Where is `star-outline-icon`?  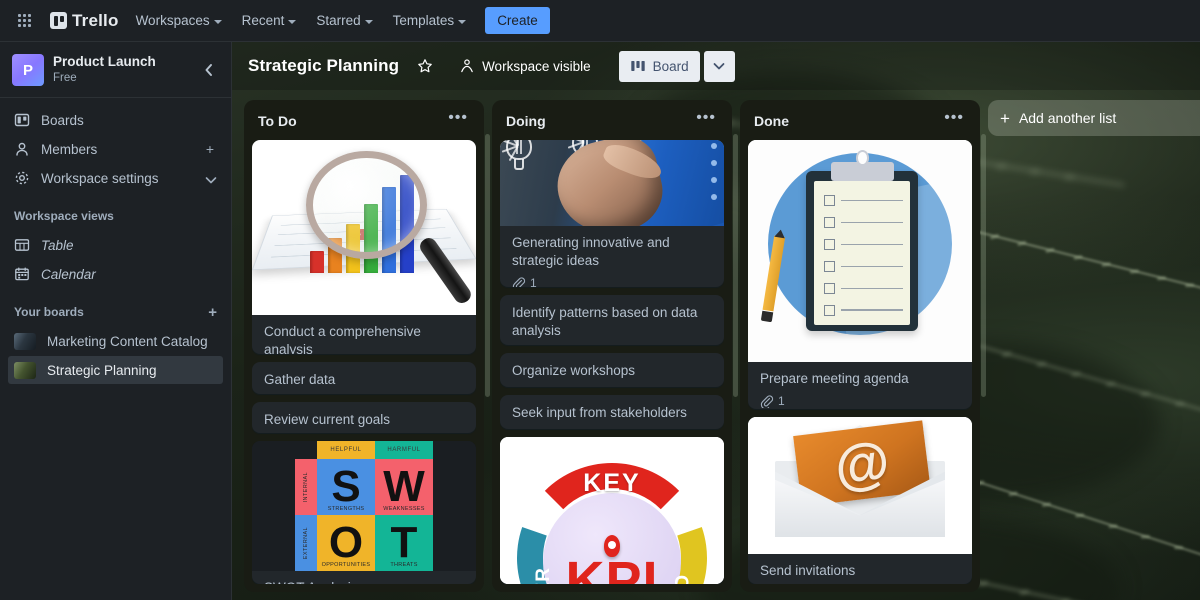
star-outline-icon is located at coordinates (425, 66).